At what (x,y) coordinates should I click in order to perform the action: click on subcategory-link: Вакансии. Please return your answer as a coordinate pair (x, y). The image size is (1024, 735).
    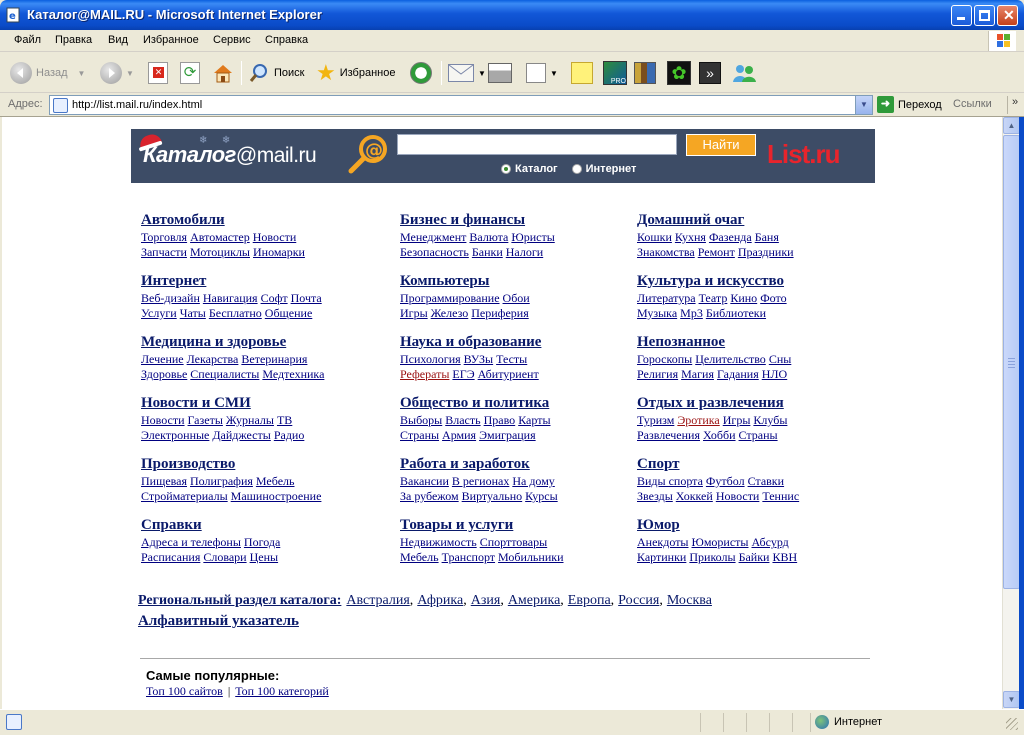
    Looking at the image, I should click on (424, 481).